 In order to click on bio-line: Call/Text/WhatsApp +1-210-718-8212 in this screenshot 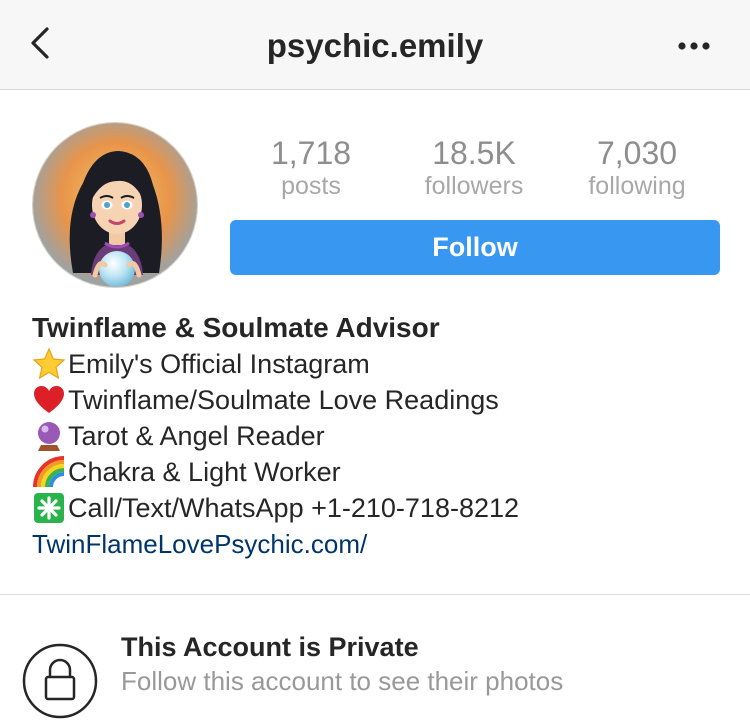, I will do `click(382, 508)`.